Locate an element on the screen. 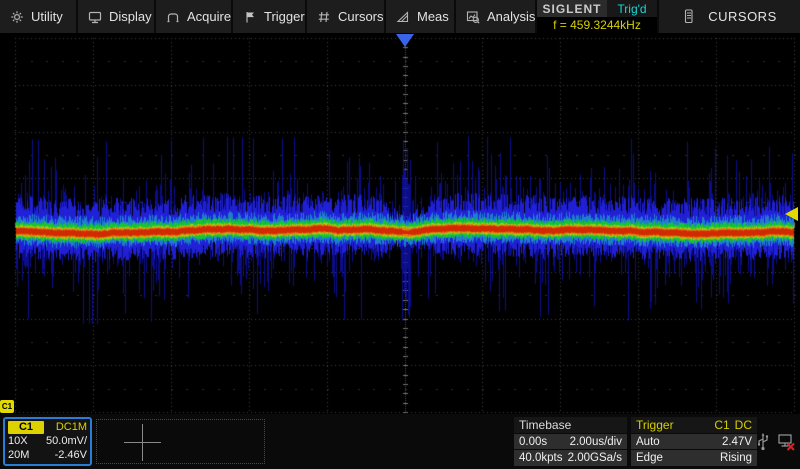  timebase-delay: 0.00s is located at coordinates (533, 441).